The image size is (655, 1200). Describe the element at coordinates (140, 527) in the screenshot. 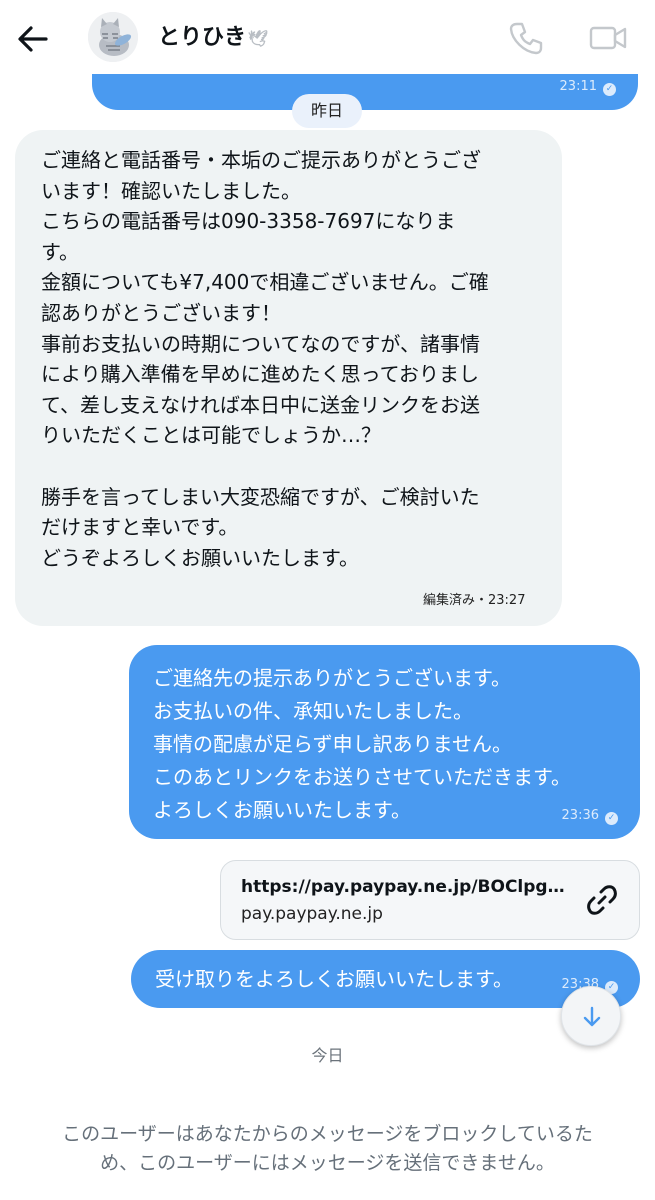

I see `message-line: だけますと幸いです。` at that location.